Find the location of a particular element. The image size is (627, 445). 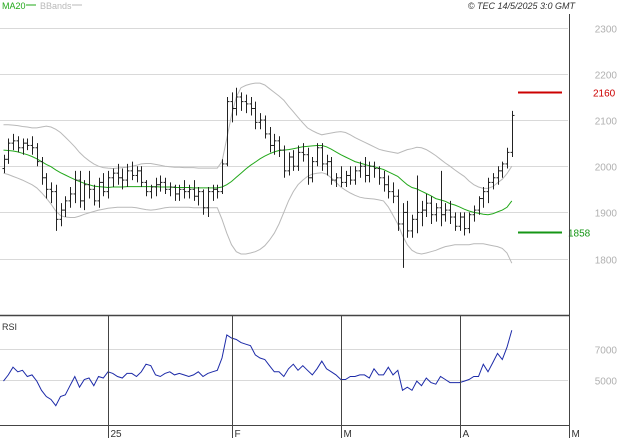

ma20-legend-label: MA20 is located at coordinates (14, 6).